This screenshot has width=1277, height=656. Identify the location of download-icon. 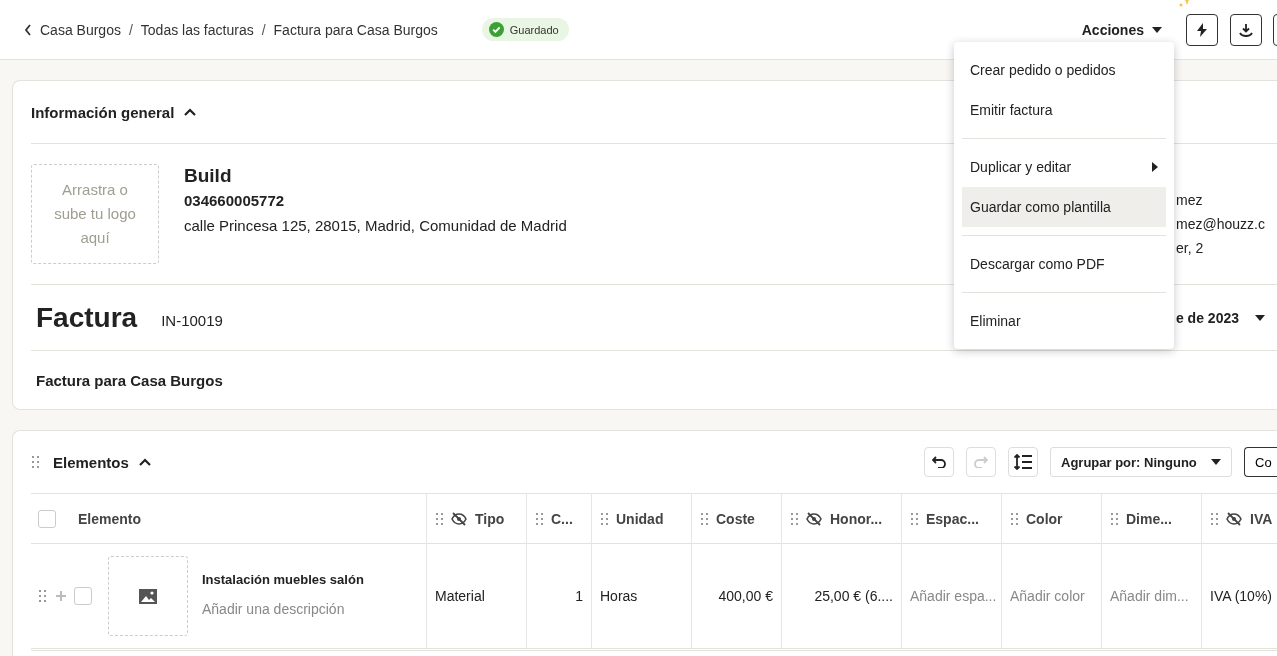
(1246, 29).